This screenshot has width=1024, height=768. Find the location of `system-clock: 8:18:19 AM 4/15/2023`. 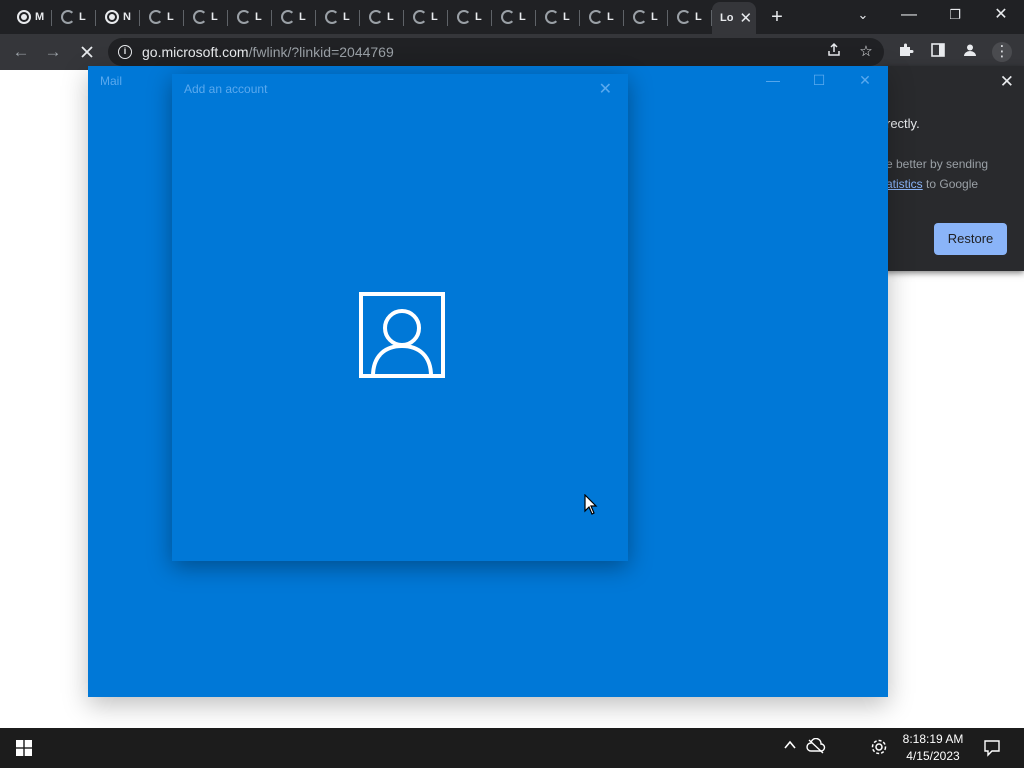

system-clock: 8:18:19 AM 4/15/2023 is located at coordinates (933, 748).